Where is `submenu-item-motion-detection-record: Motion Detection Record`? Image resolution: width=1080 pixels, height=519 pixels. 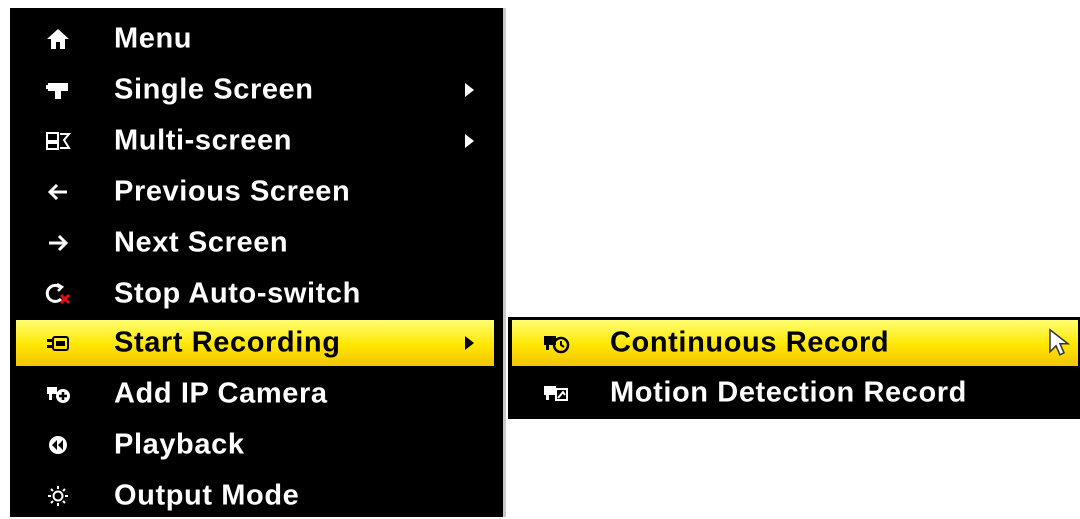
submenu-item-motion-detection-record: Motion Detection Record is located at coordinates (794, 393).